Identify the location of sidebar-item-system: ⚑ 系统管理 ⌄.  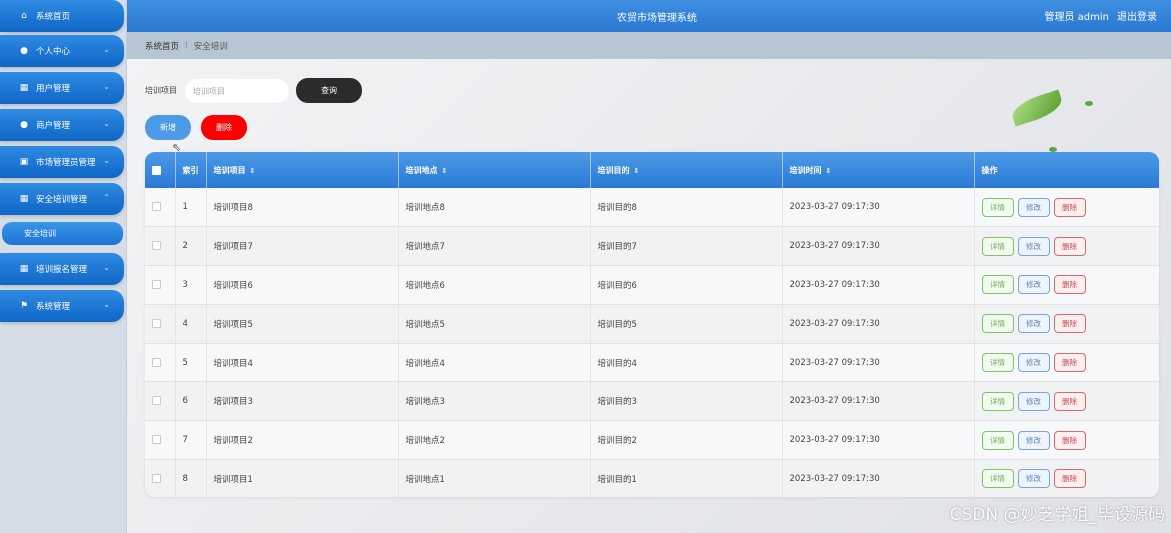
(62, 306).